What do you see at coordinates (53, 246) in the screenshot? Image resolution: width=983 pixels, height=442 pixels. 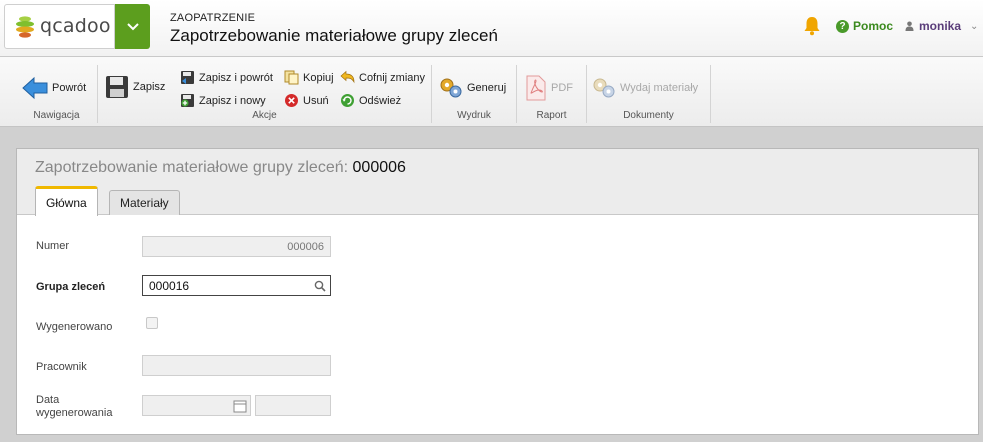 I see `number-label: Numer` at bounding box center [53, 246].